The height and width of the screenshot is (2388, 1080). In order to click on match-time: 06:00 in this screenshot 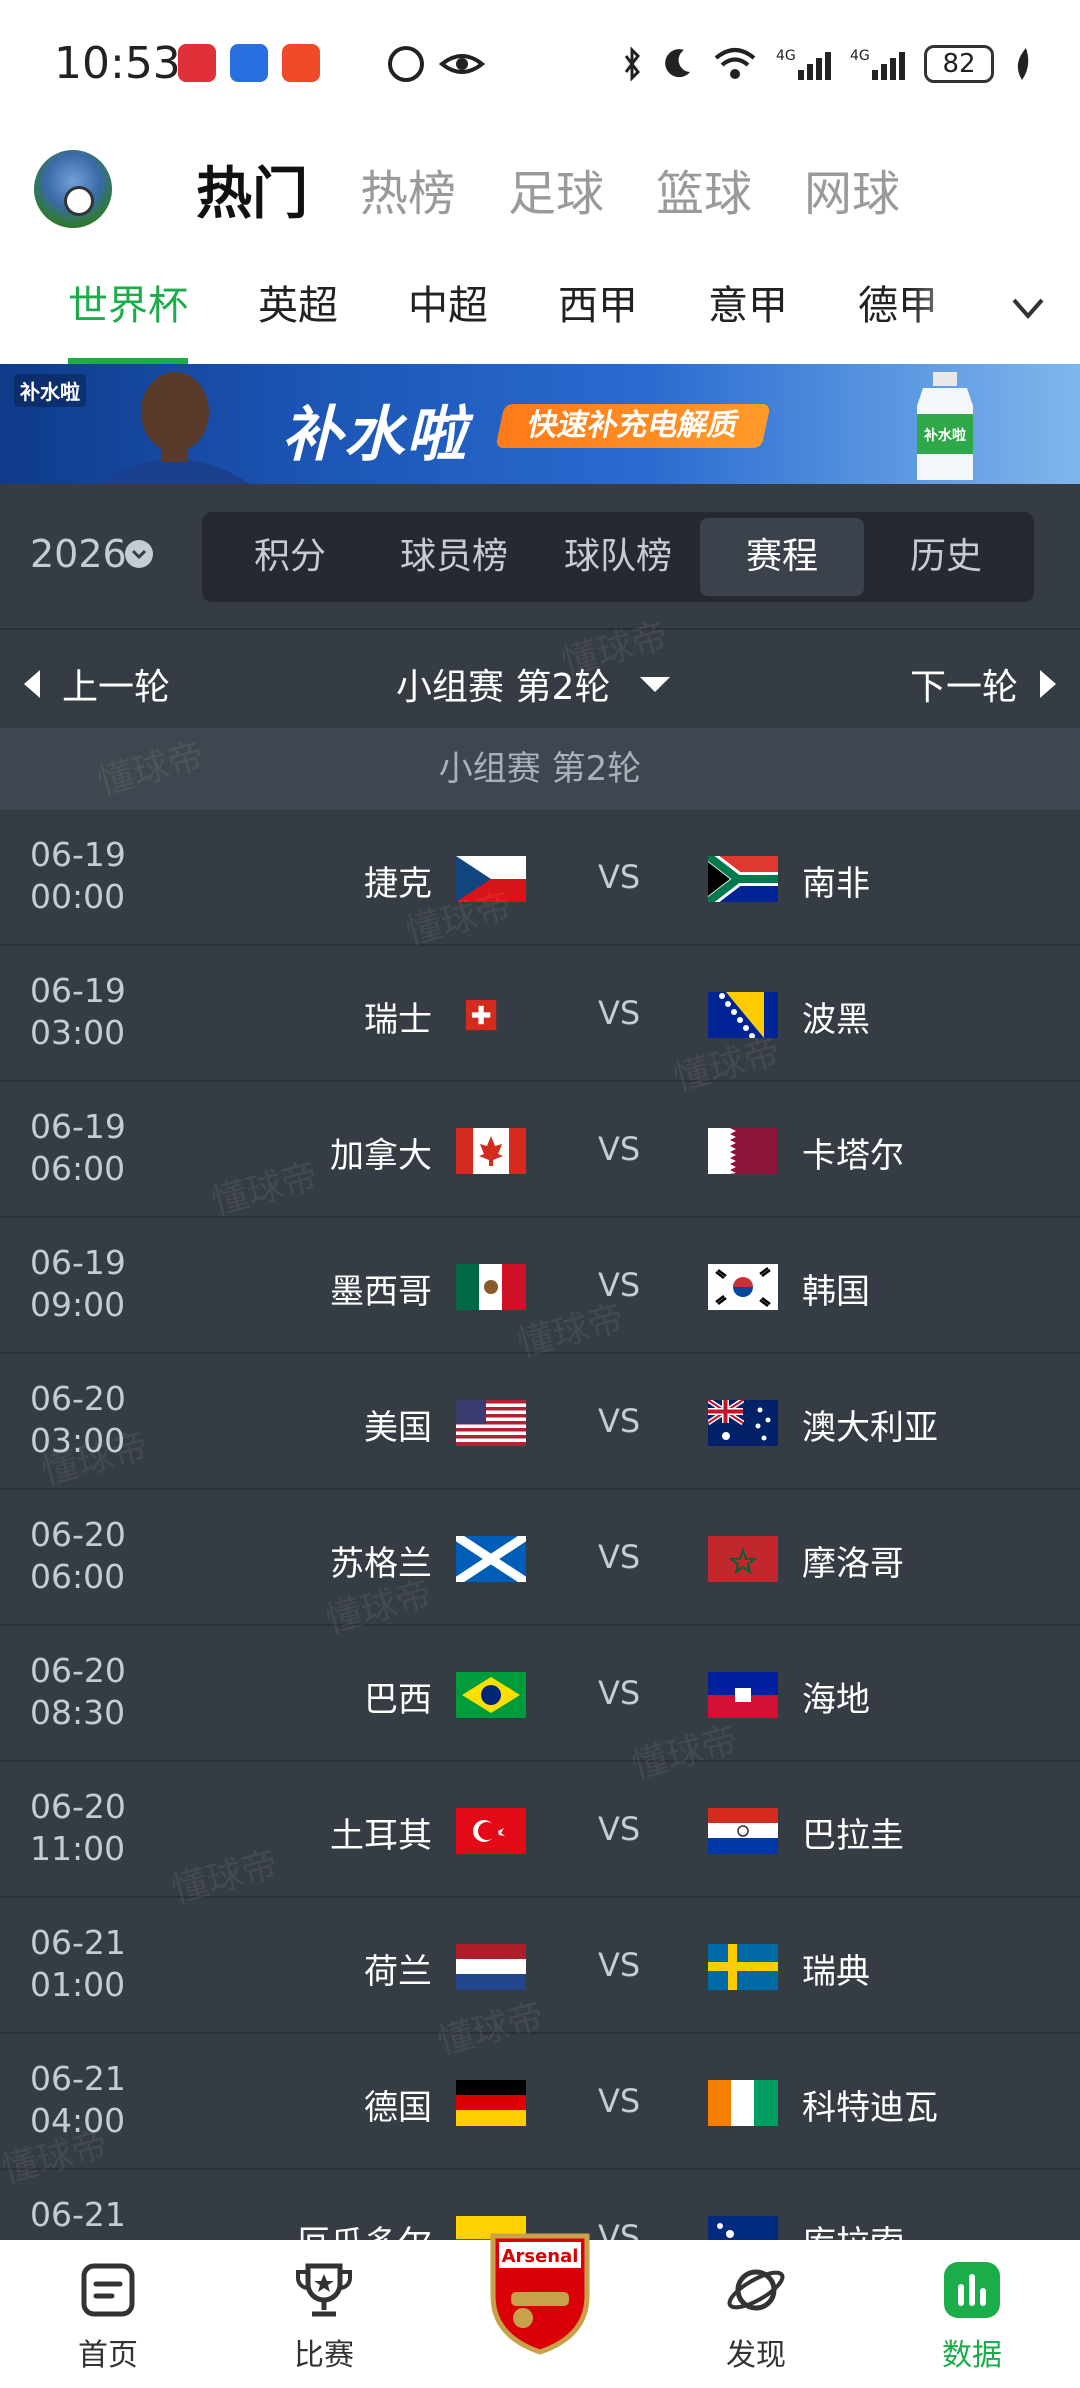, I will do `click(78, 1168)`.